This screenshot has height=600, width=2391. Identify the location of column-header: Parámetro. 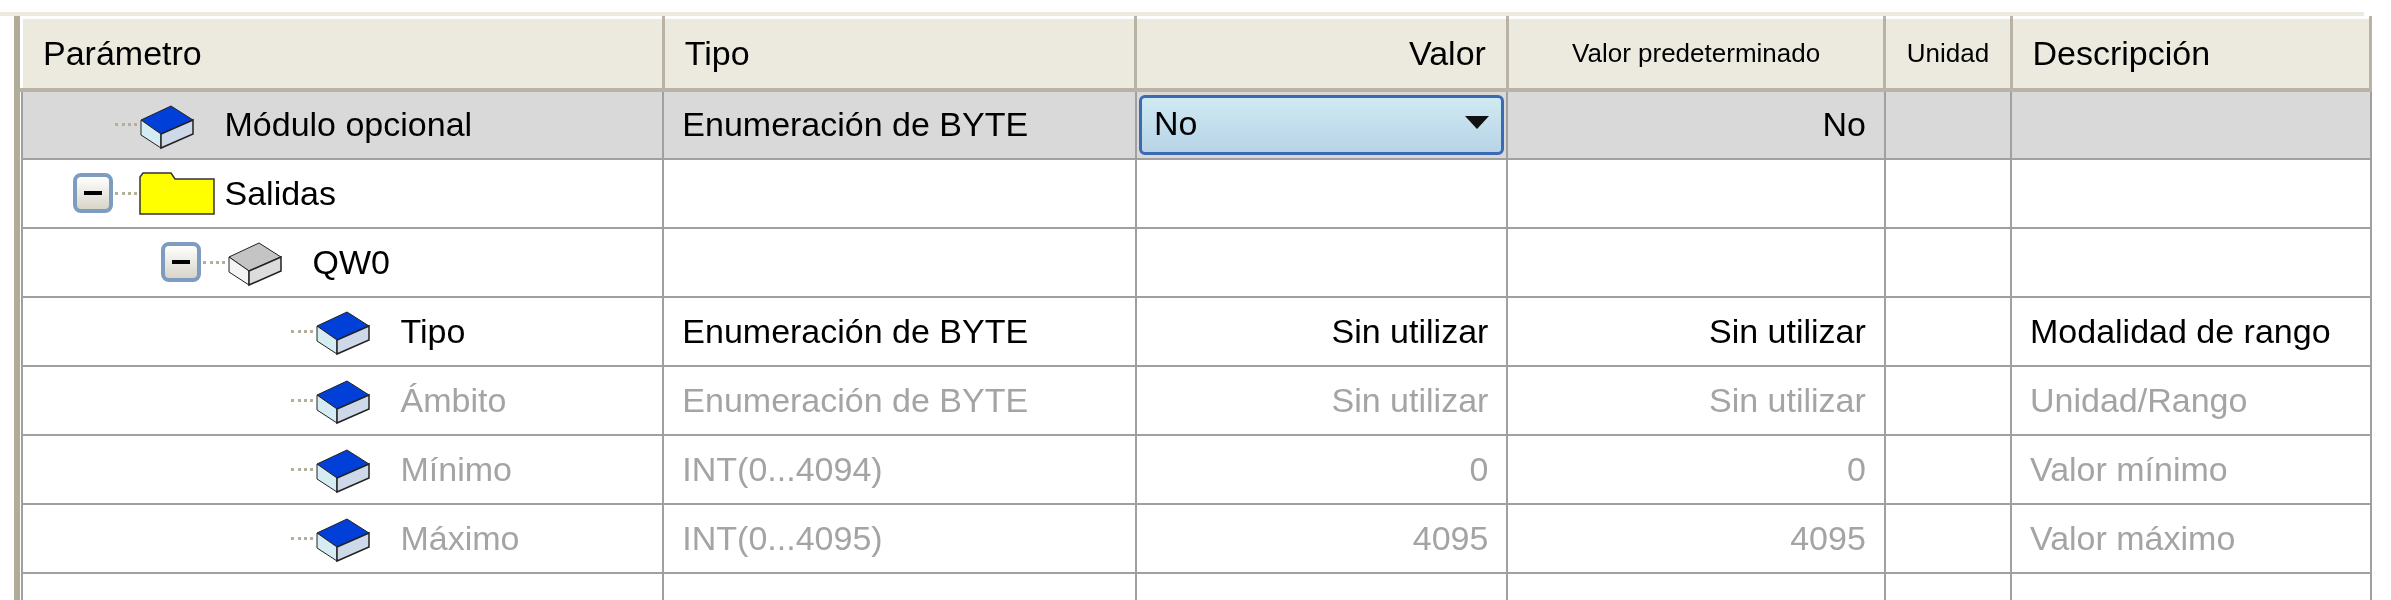
(342, 53).